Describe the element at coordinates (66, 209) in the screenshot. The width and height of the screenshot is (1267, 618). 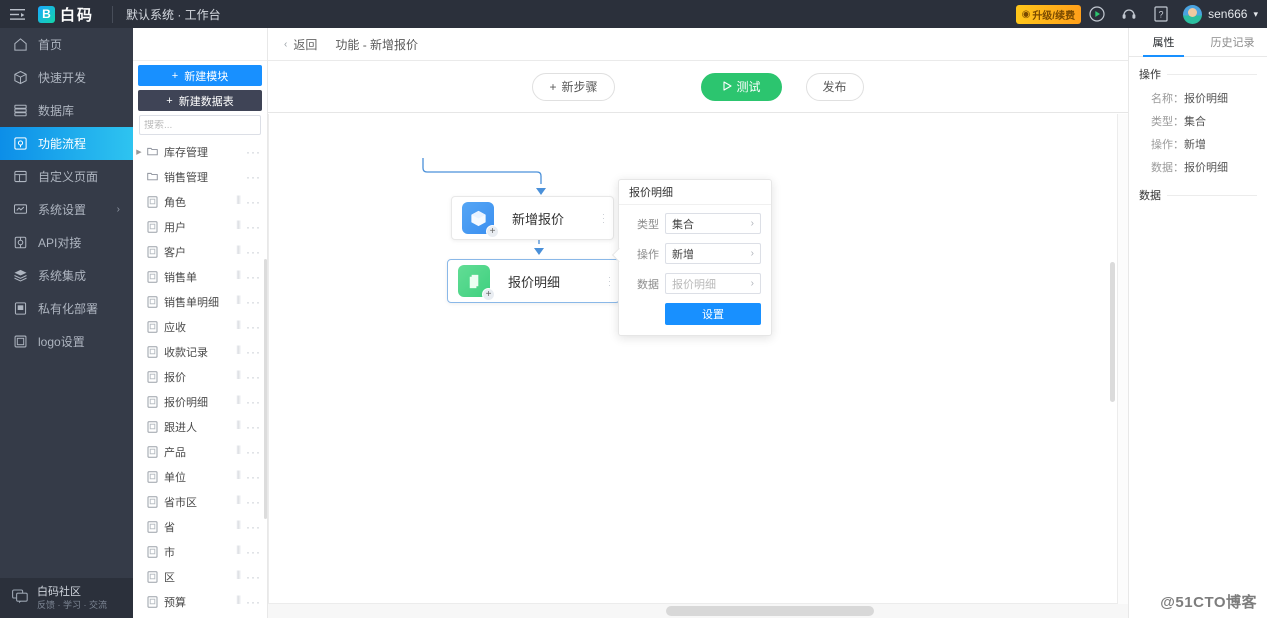
I see `sidebar-item-5: 系统设置 ›` at that location.